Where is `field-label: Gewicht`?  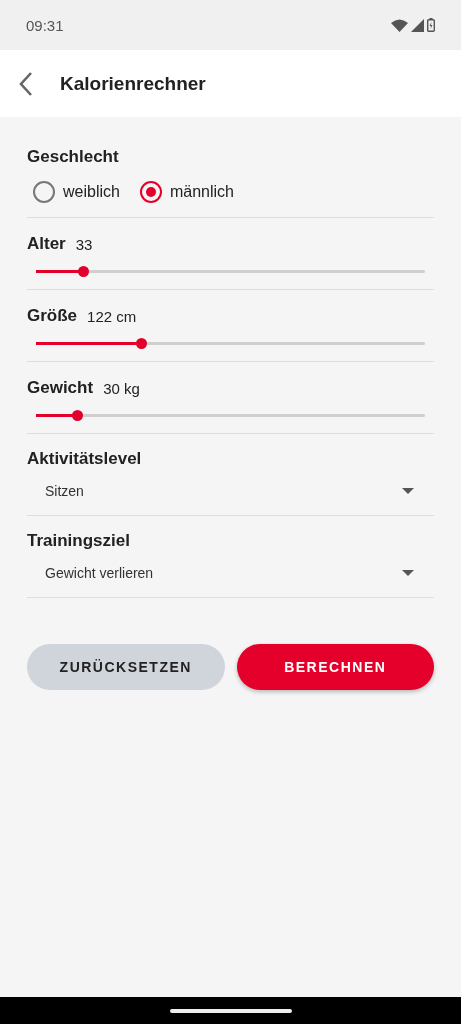
field-label: Gewicht is located at coordinates (60, 388).